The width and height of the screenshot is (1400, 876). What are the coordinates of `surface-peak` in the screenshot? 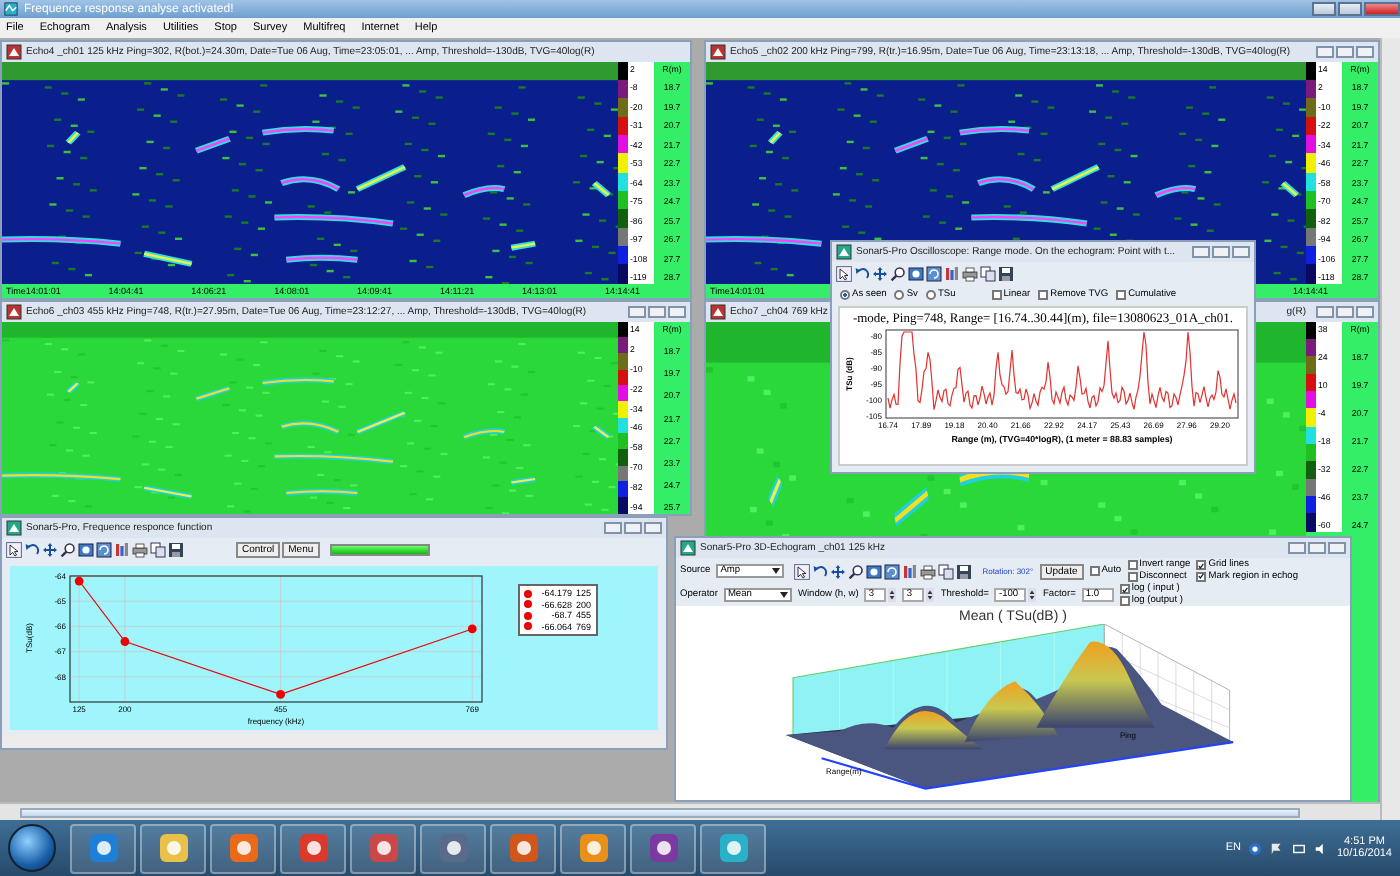 It's located at (1094, 684).